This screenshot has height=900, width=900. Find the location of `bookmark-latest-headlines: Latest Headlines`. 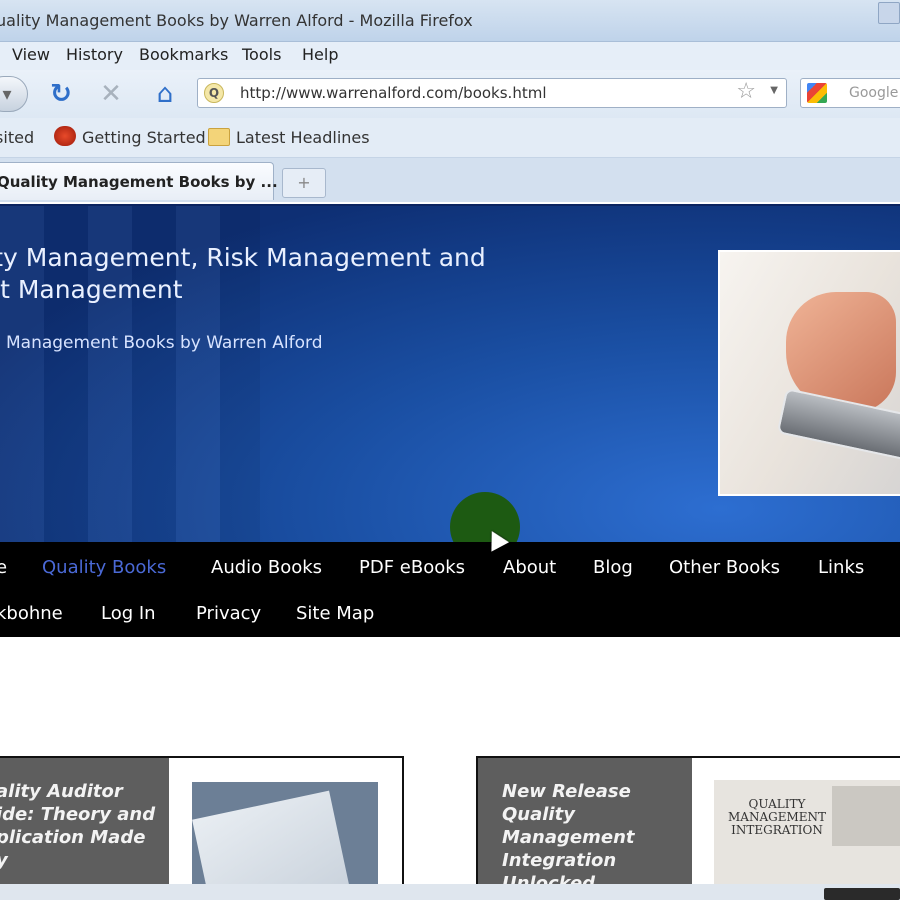

bookmark-latest-headlines: Latest Headlines is located at coordinates (303, 137).